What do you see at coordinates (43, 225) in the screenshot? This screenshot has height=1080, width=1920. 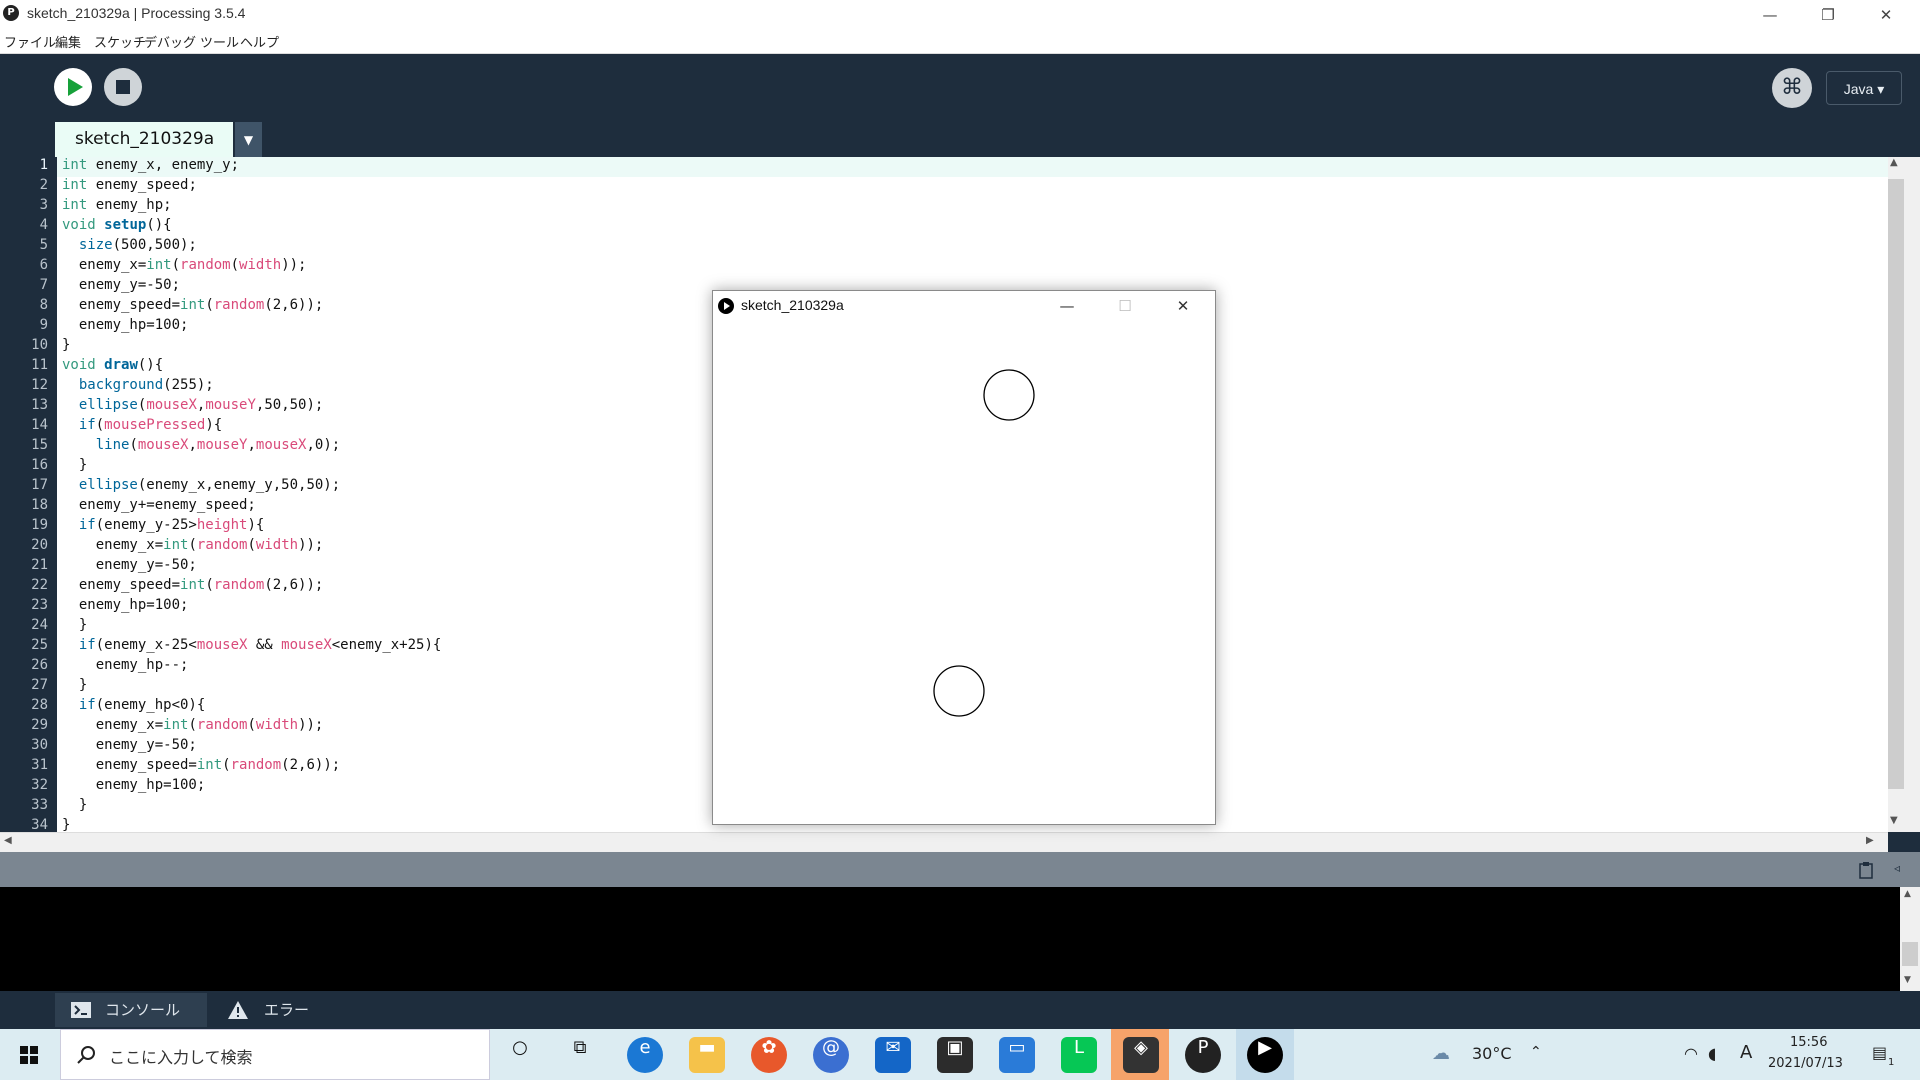 I see `line-number: 4` at bounding box center [43, 225].